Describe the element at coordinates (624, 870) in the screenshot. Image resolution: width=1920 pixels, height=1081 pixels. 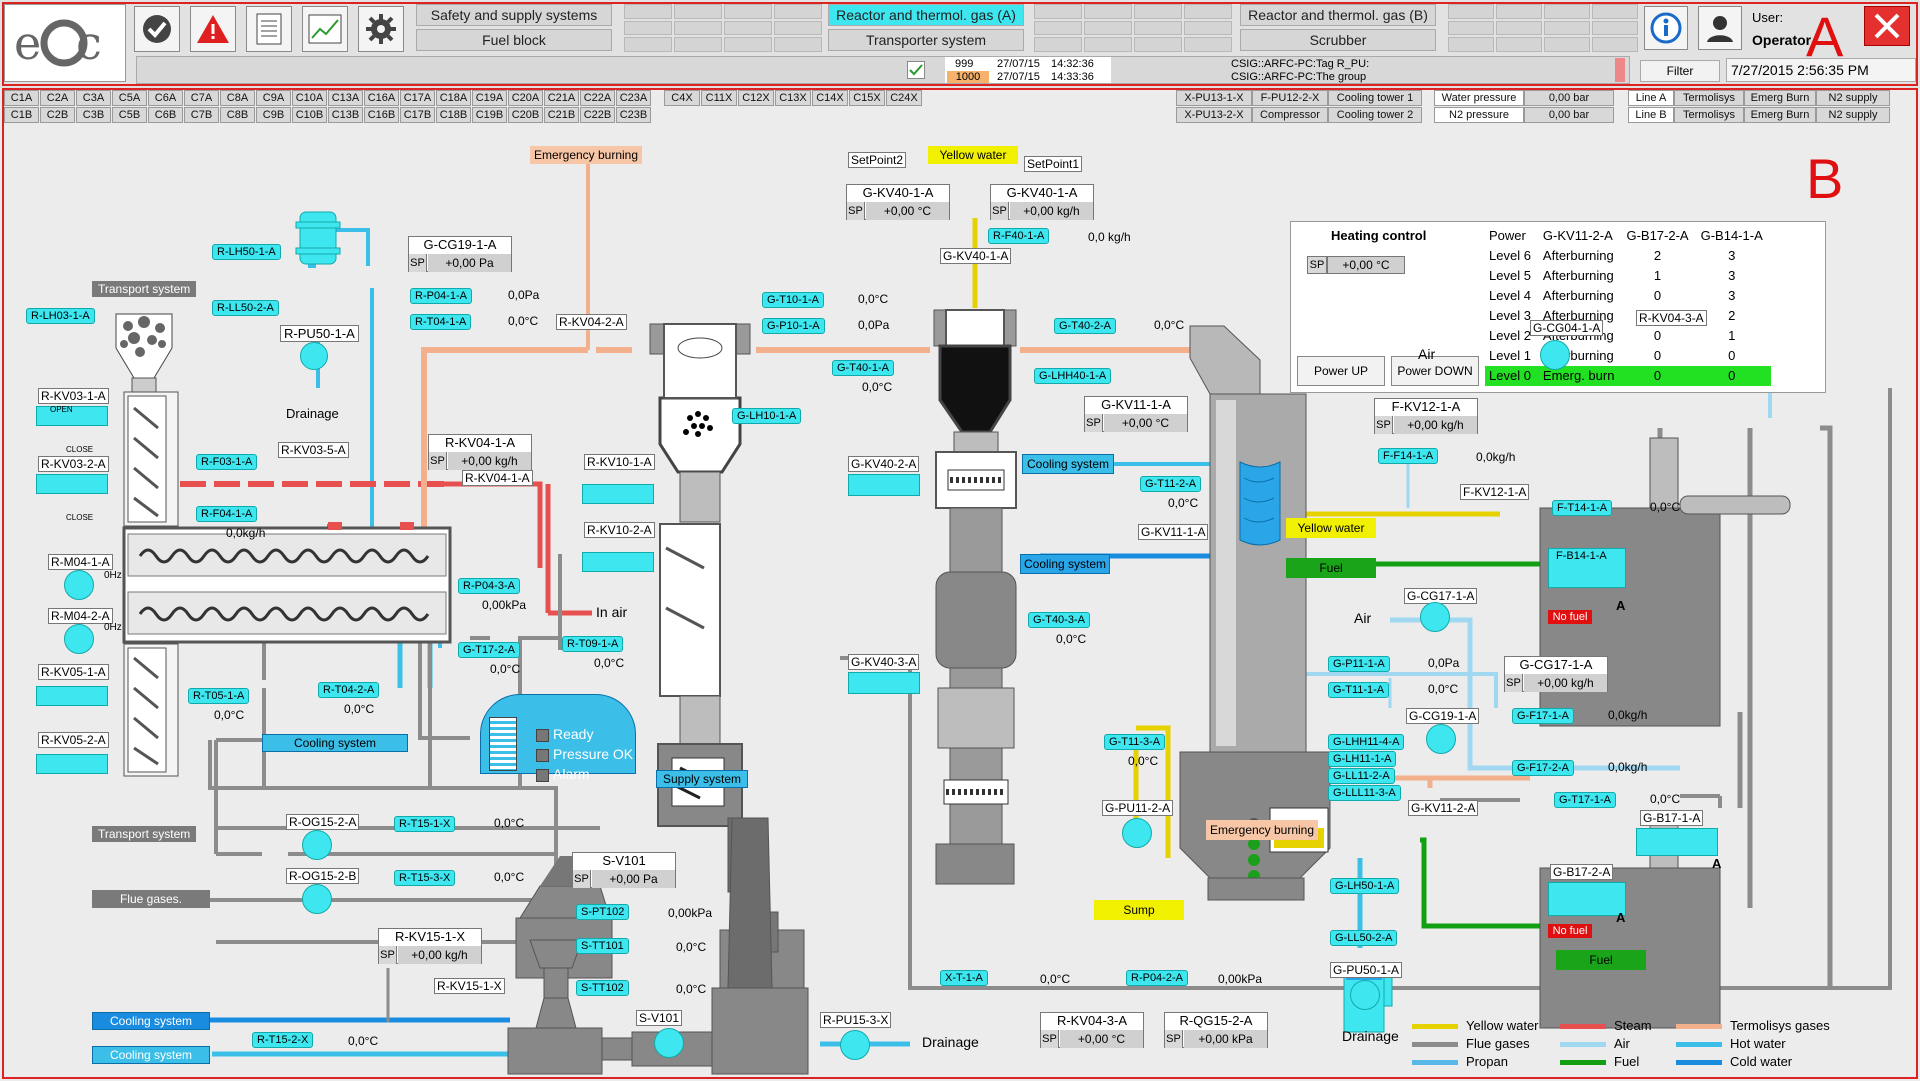
I see `sp-s-v101: S-V101 SP +0,00 Pa` at that location.